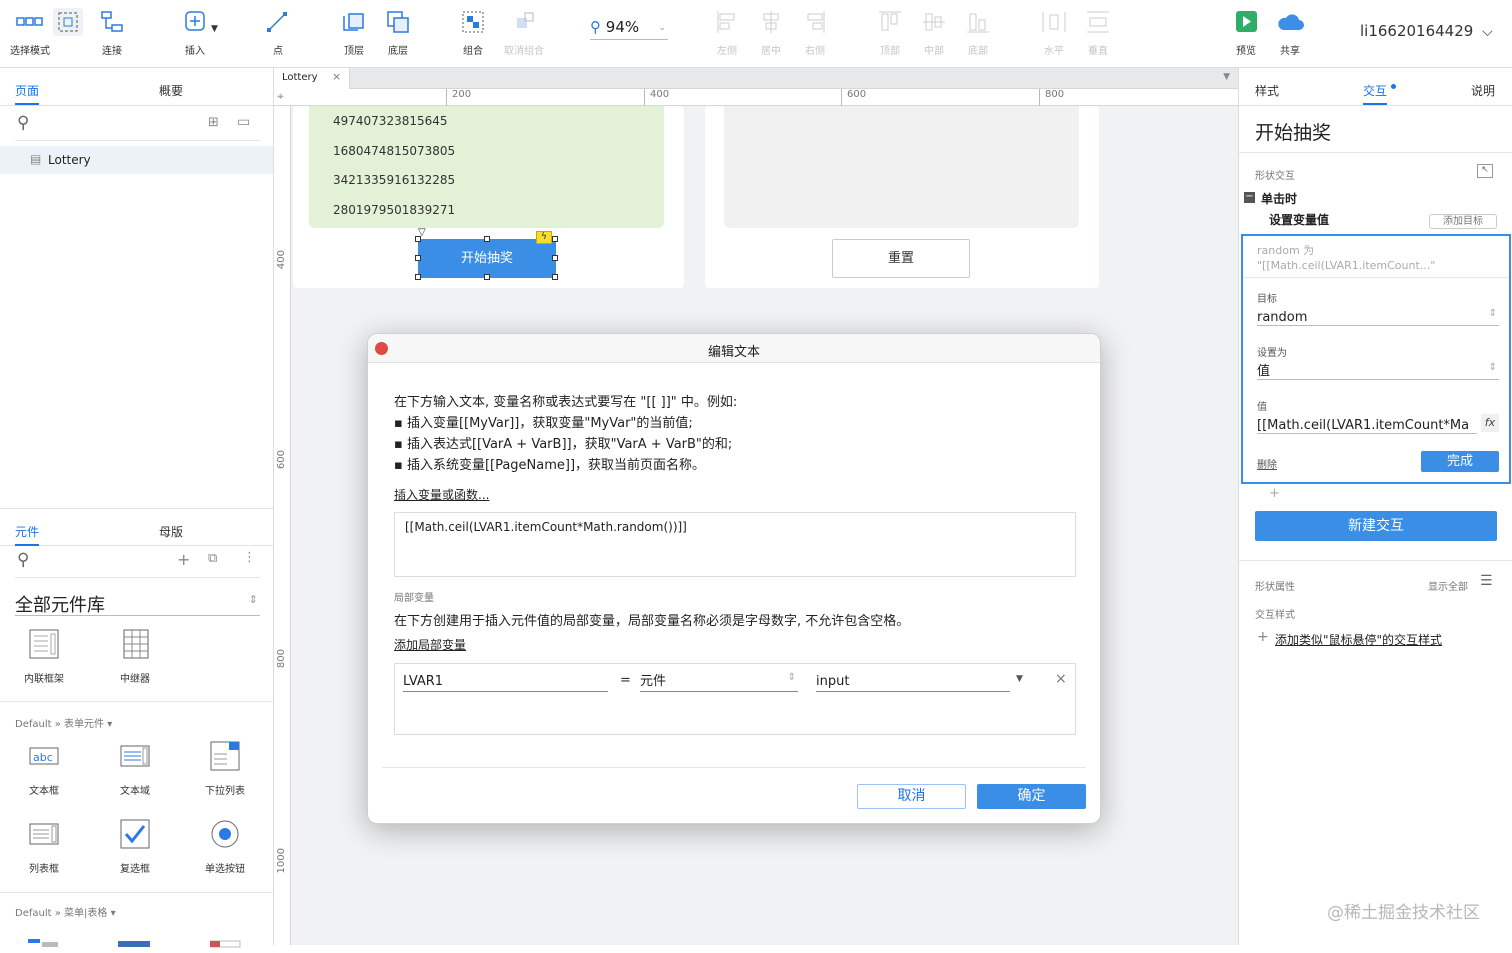  Describe the element at coordinates (353, 22) in the screenshot. I see `bring-front-icon` at that location.